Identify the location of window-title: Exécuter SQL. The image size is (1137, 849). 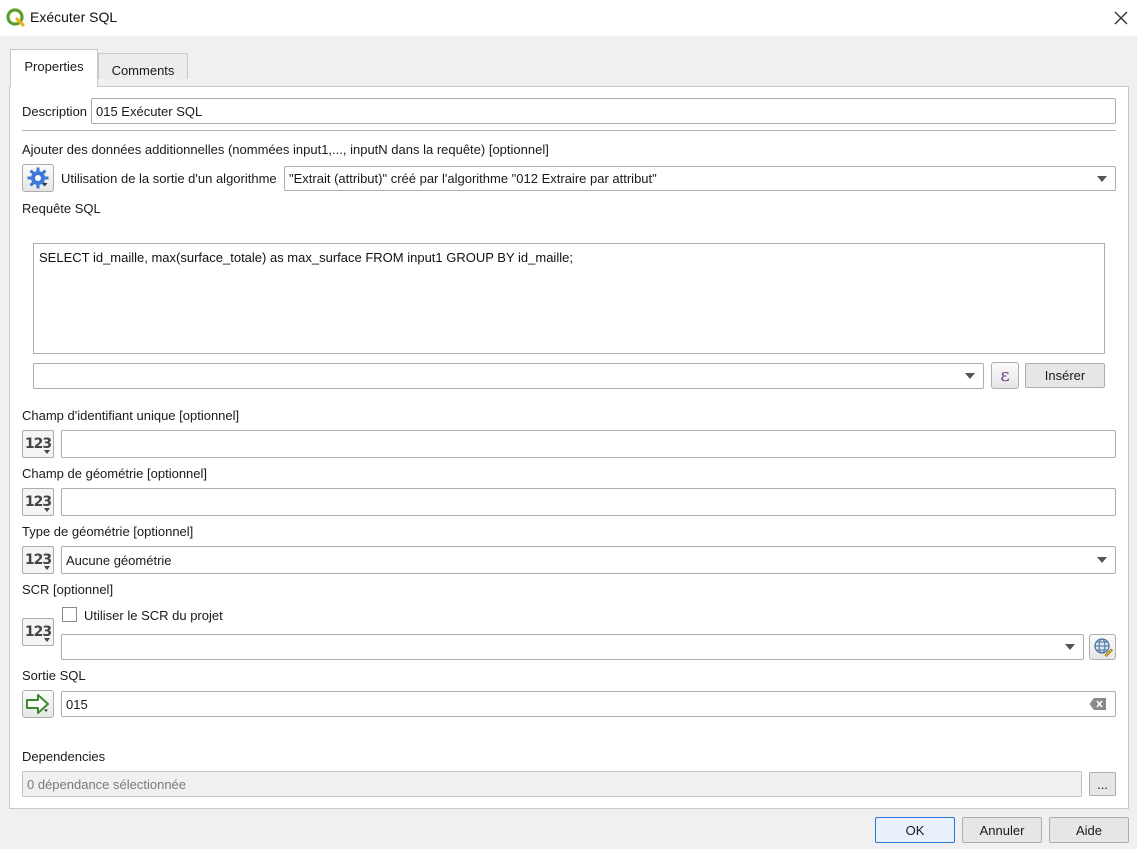
(74, 17).